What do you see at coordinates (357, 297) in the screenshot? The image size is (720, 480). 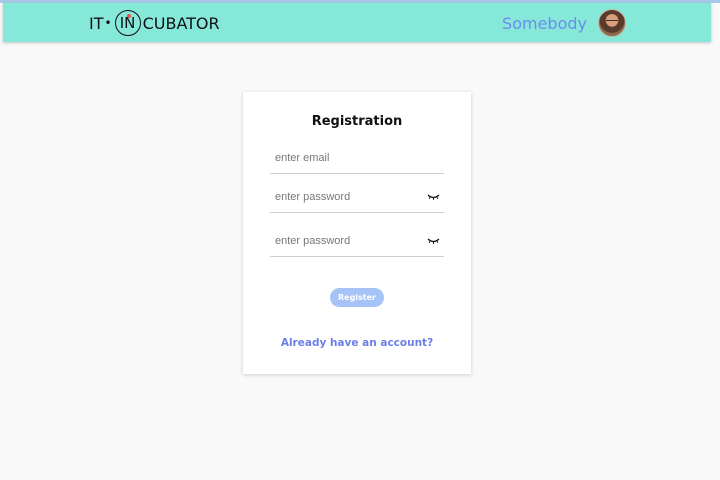 I see `register-button: Register` at bounding box center [357, 297].